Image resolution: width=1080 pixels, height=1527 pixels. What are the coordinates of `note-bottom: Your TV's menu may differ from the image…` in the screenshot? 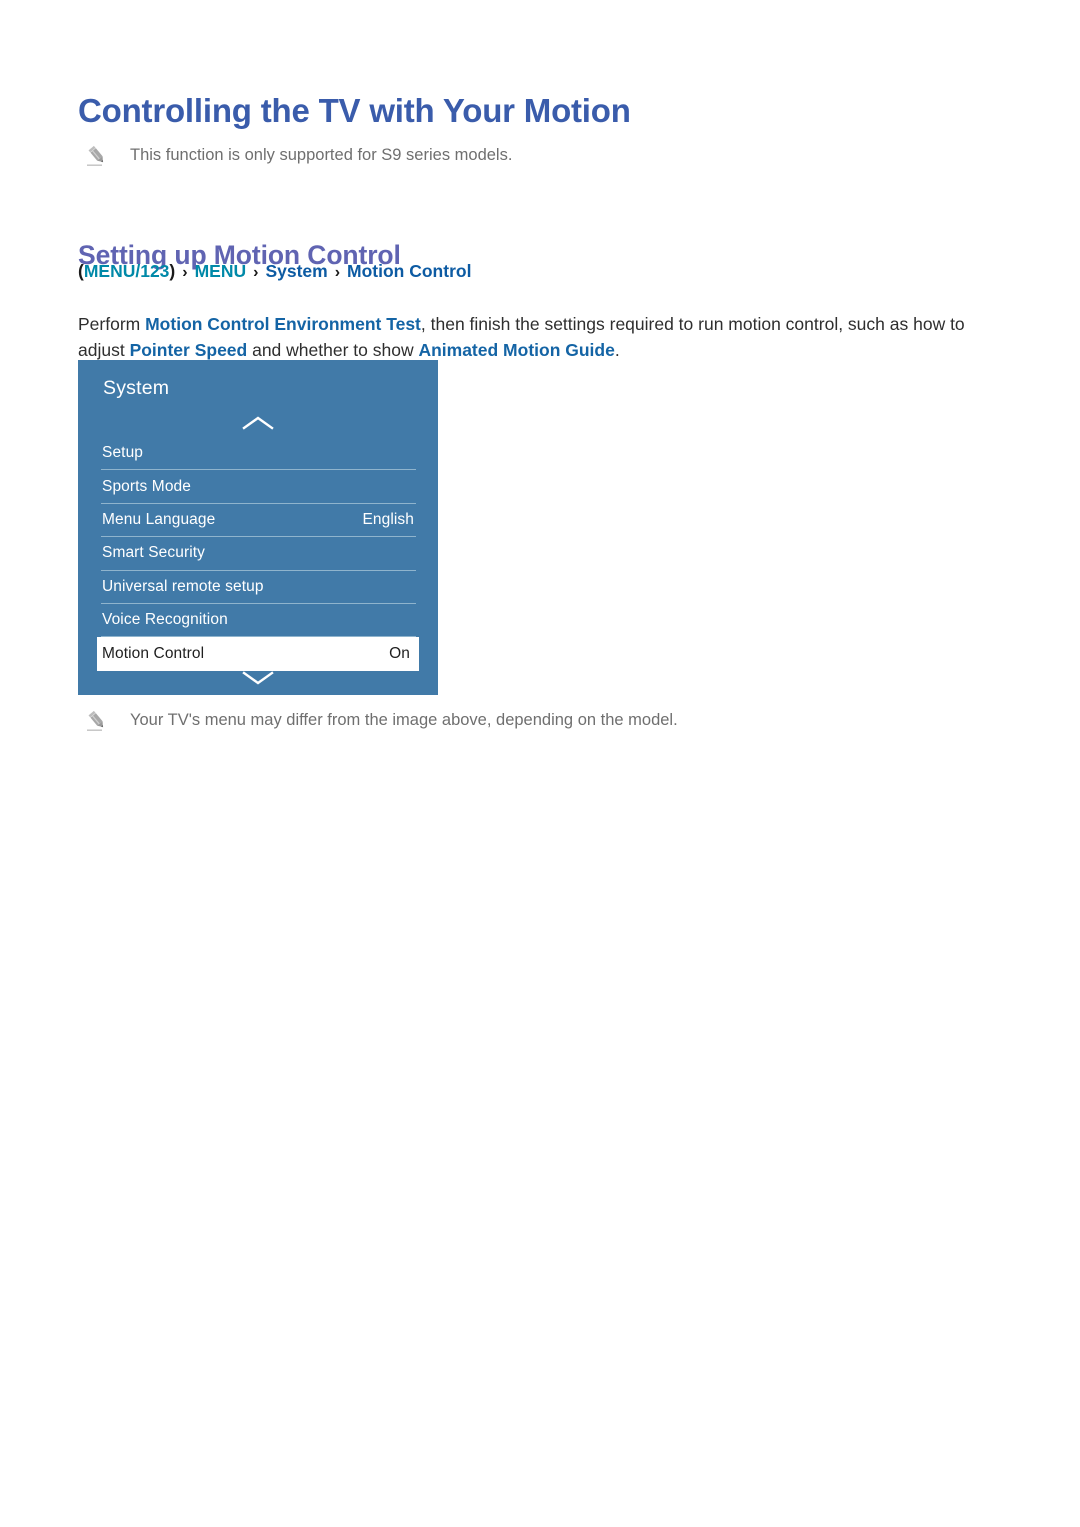 It's located at (381, 721).